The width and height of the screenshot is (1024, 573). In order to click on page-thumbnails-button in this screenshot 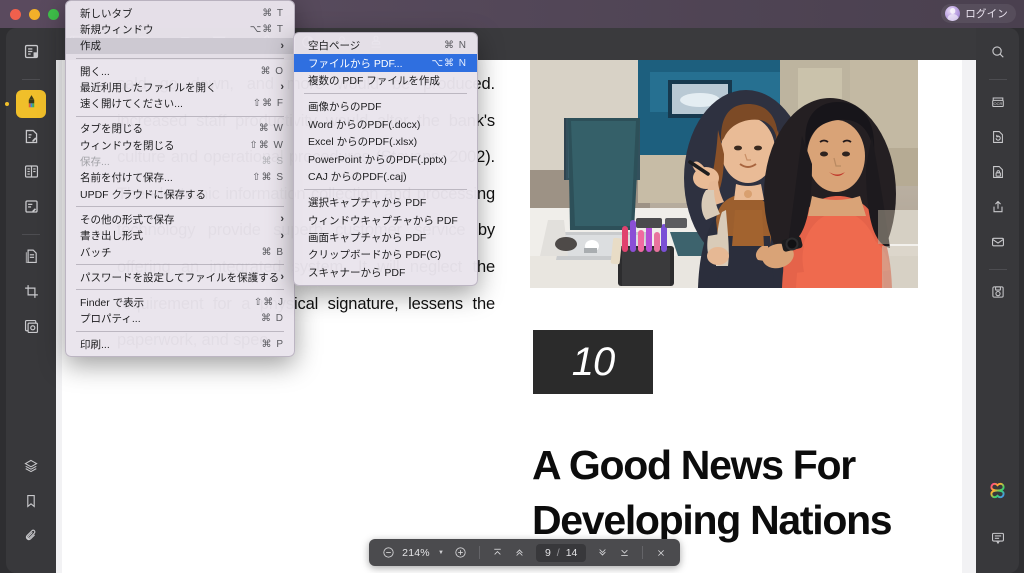, I will do `click(31, 54)`.